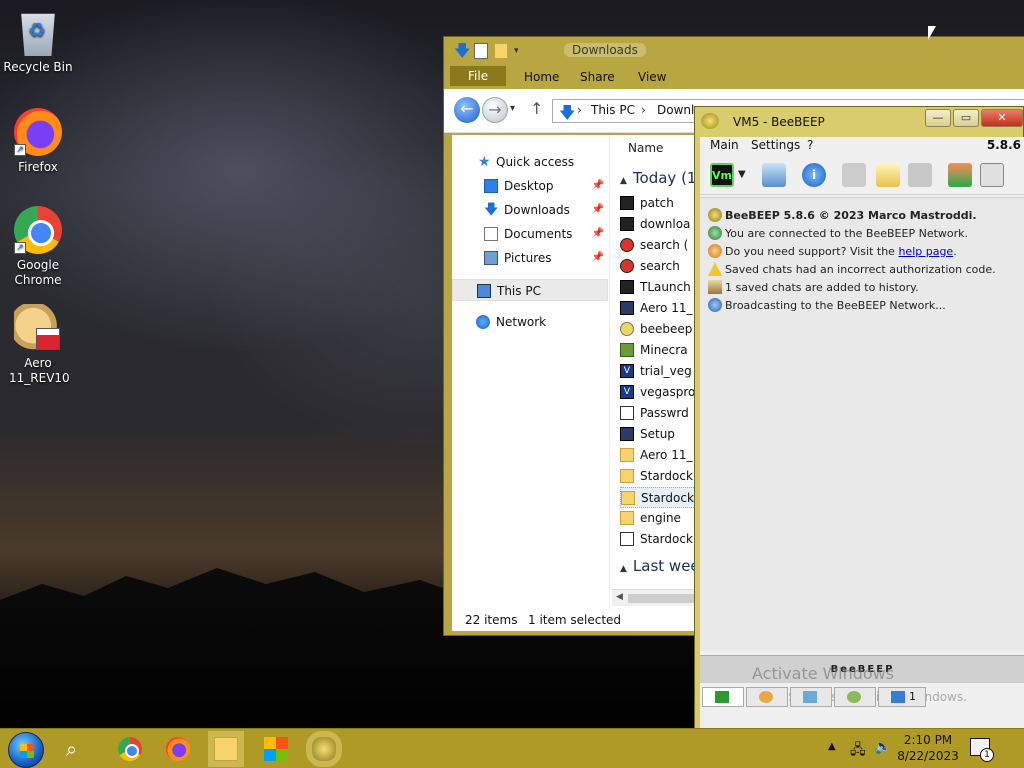  I want to click on horizontal-scrollbar: ◀, so click(653, 597).